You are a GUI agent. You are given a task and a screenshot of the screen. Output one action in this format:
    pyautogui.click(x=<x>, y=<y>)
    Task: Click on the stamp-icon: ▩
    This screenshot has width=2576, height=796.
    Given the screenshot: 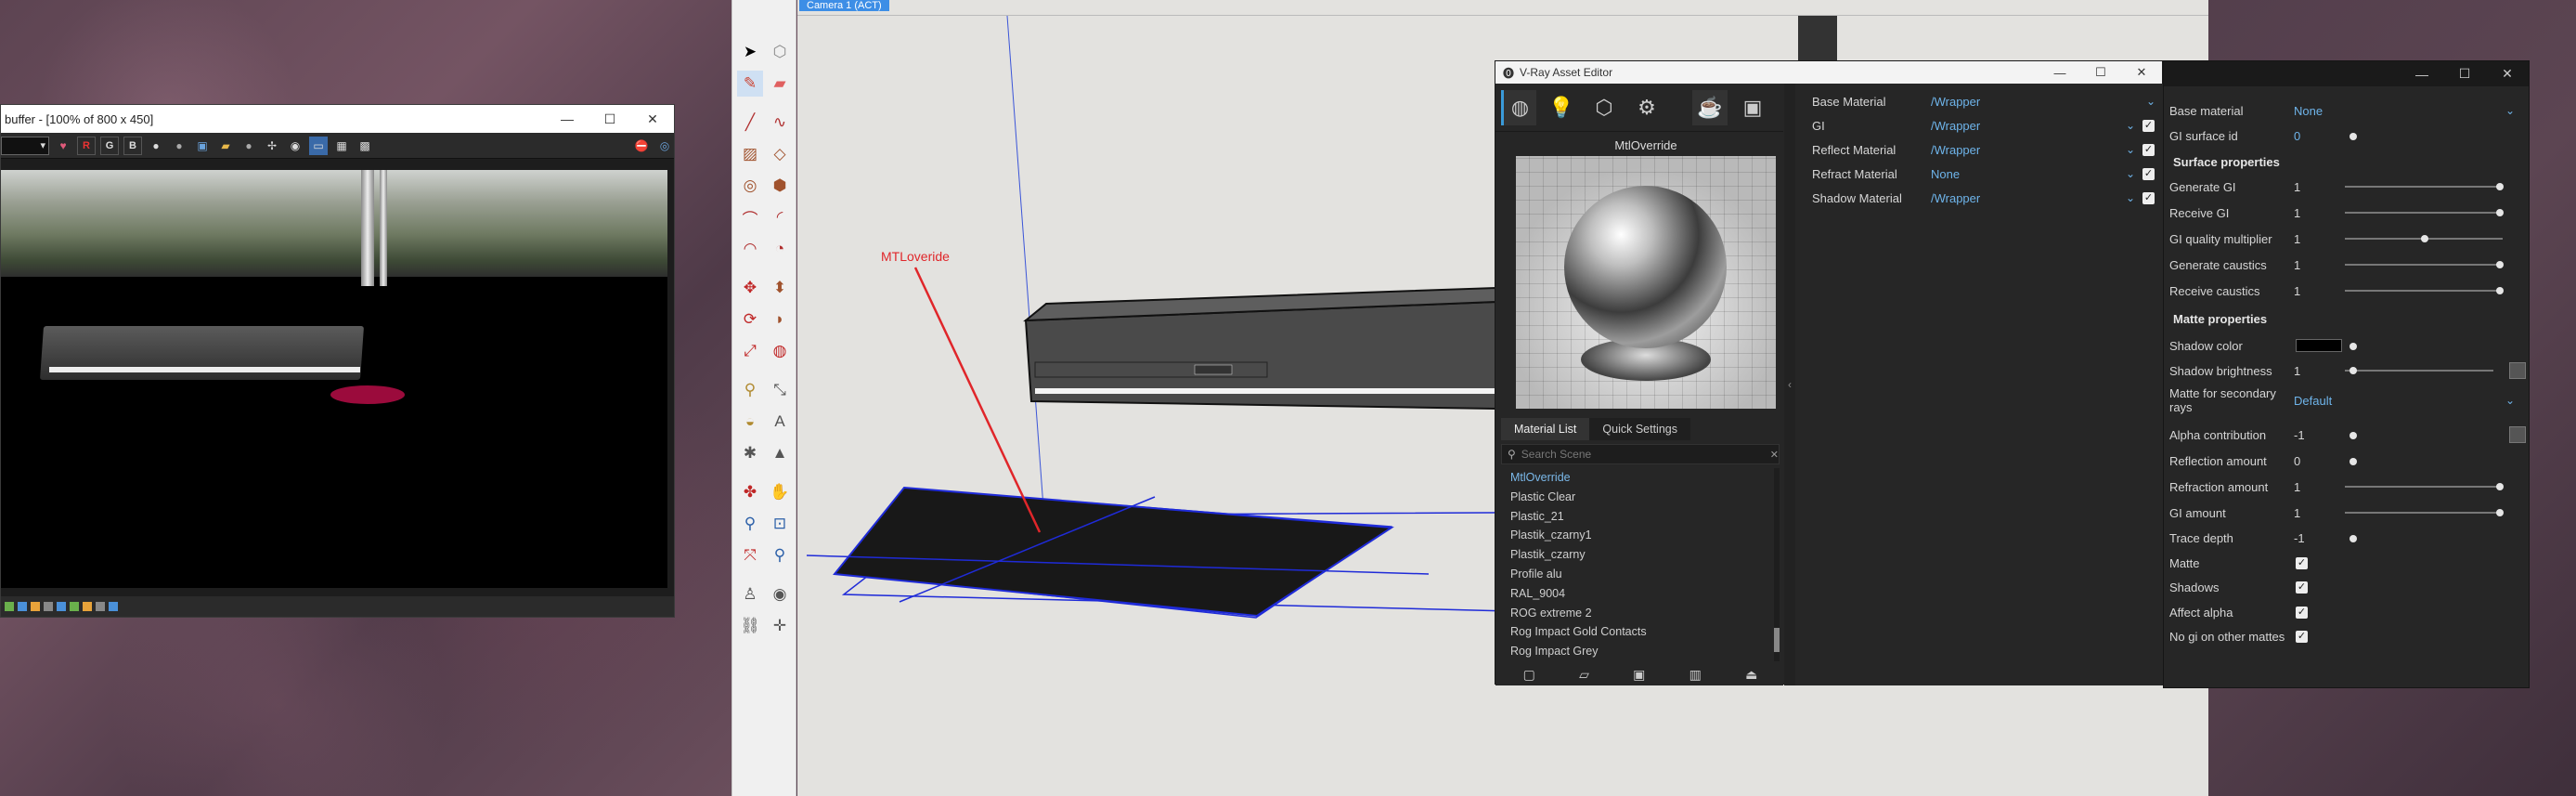 What is the action you would take?
    pyautogui.click(x=365, y=146)
    